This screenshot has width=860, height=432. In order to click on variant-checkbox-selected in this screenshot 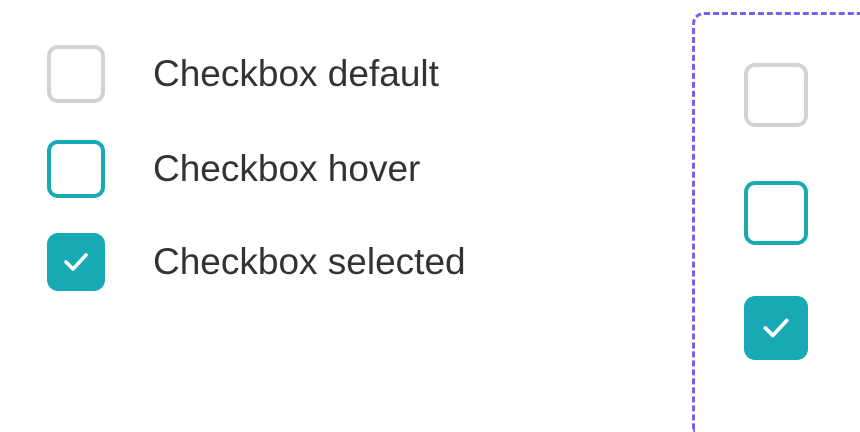, I will do `click(776, 328)`.